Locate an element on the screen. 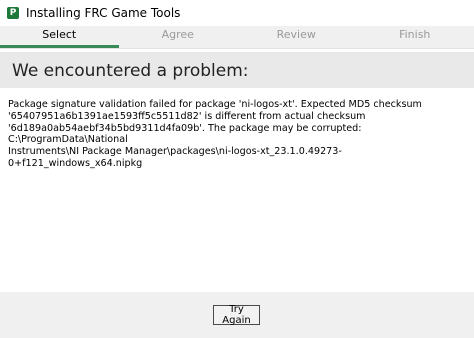 The image size is (474, 338). title-bar: P Installing FRC Game Tools is located at coordinates (237, 13).